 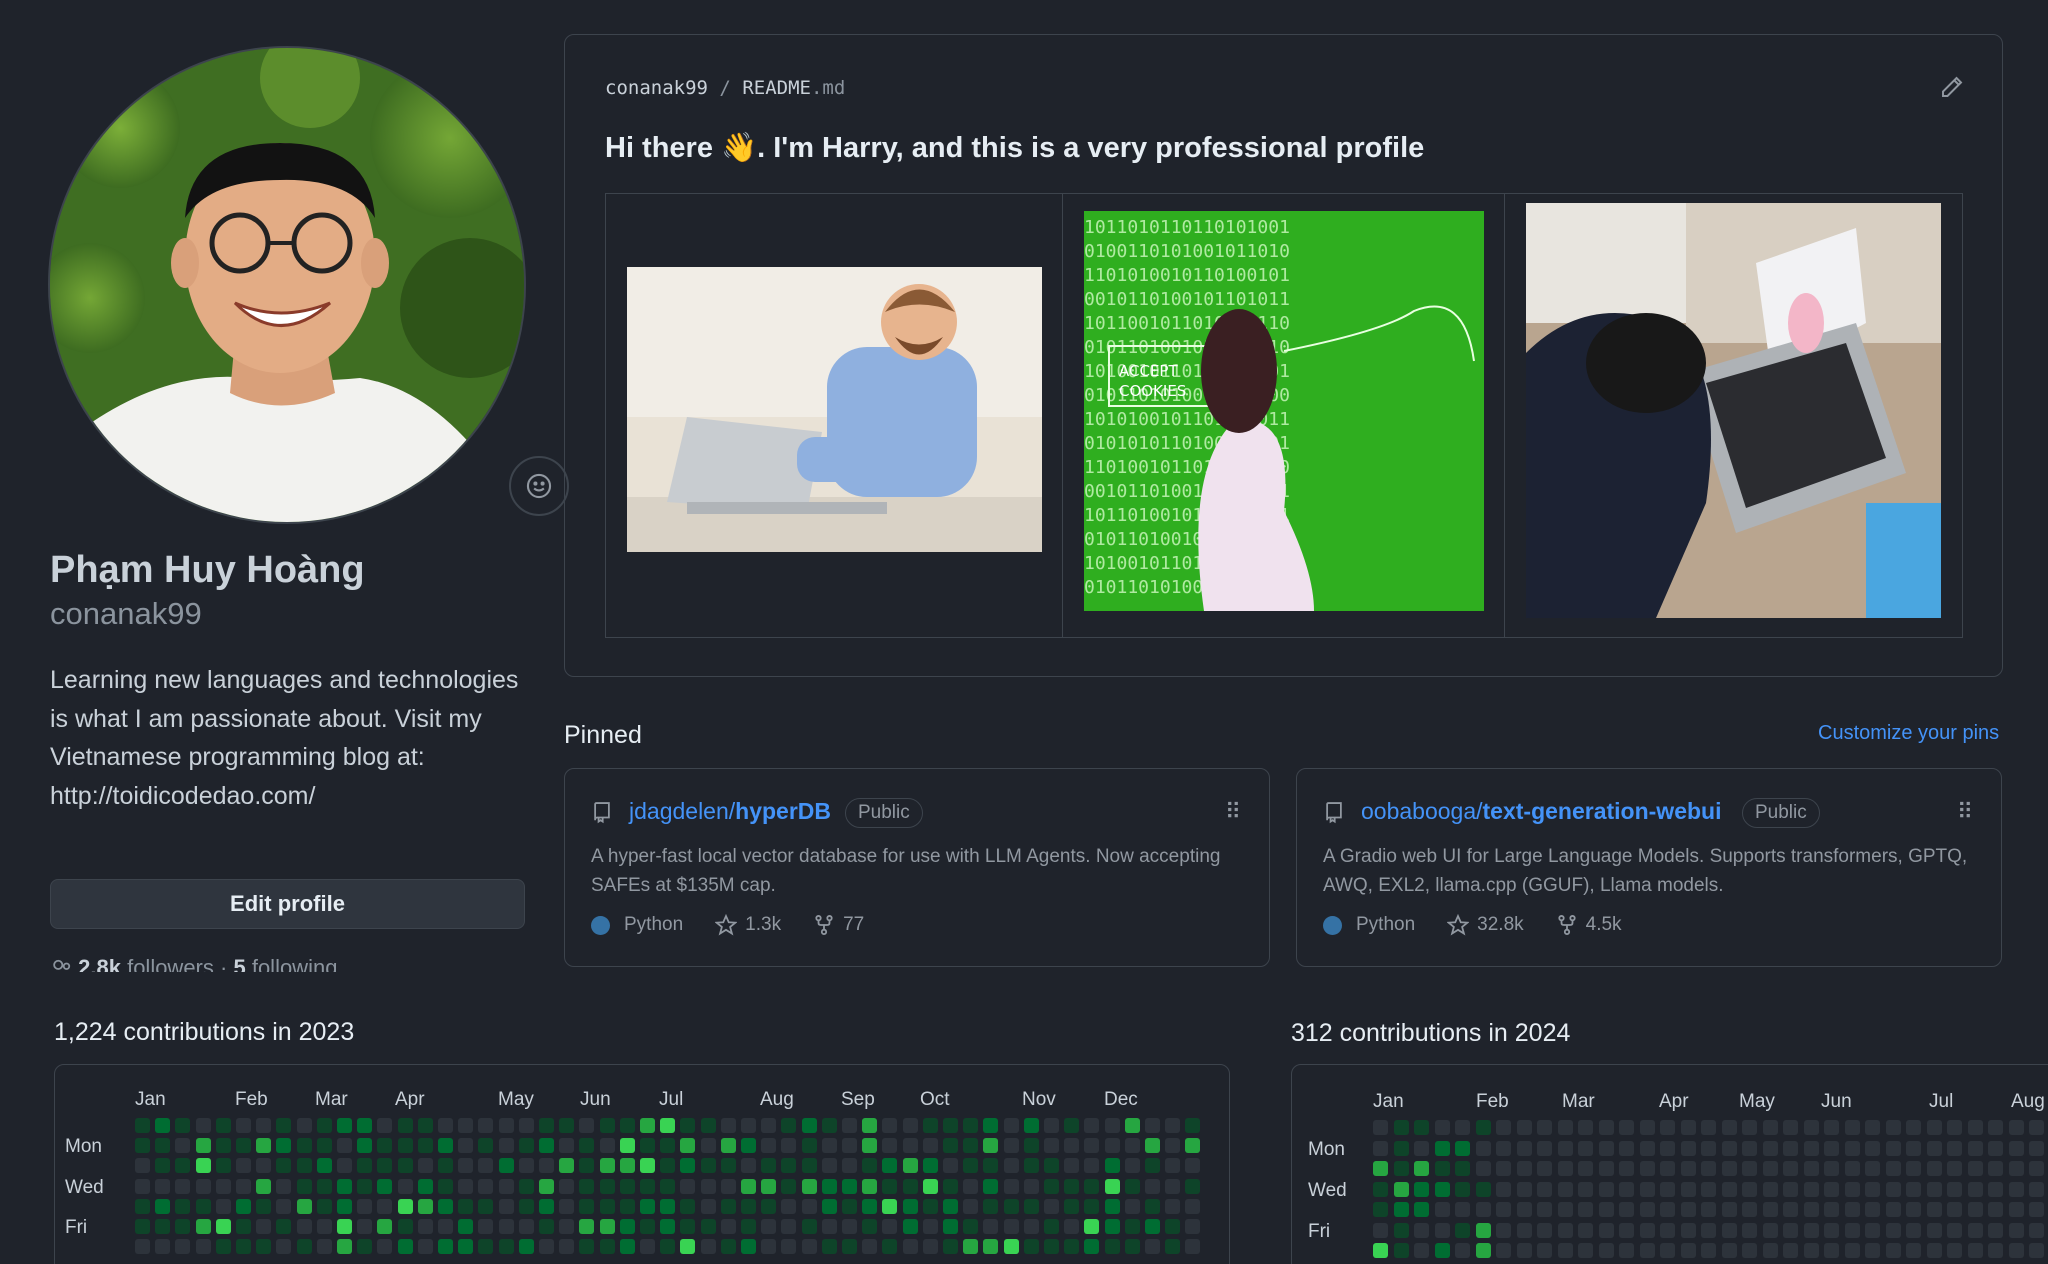 What do you see at coordinates (1500, 925) in the screenshot?
I see `stars-count: 32.8k` at bounding box center [1500, 925].